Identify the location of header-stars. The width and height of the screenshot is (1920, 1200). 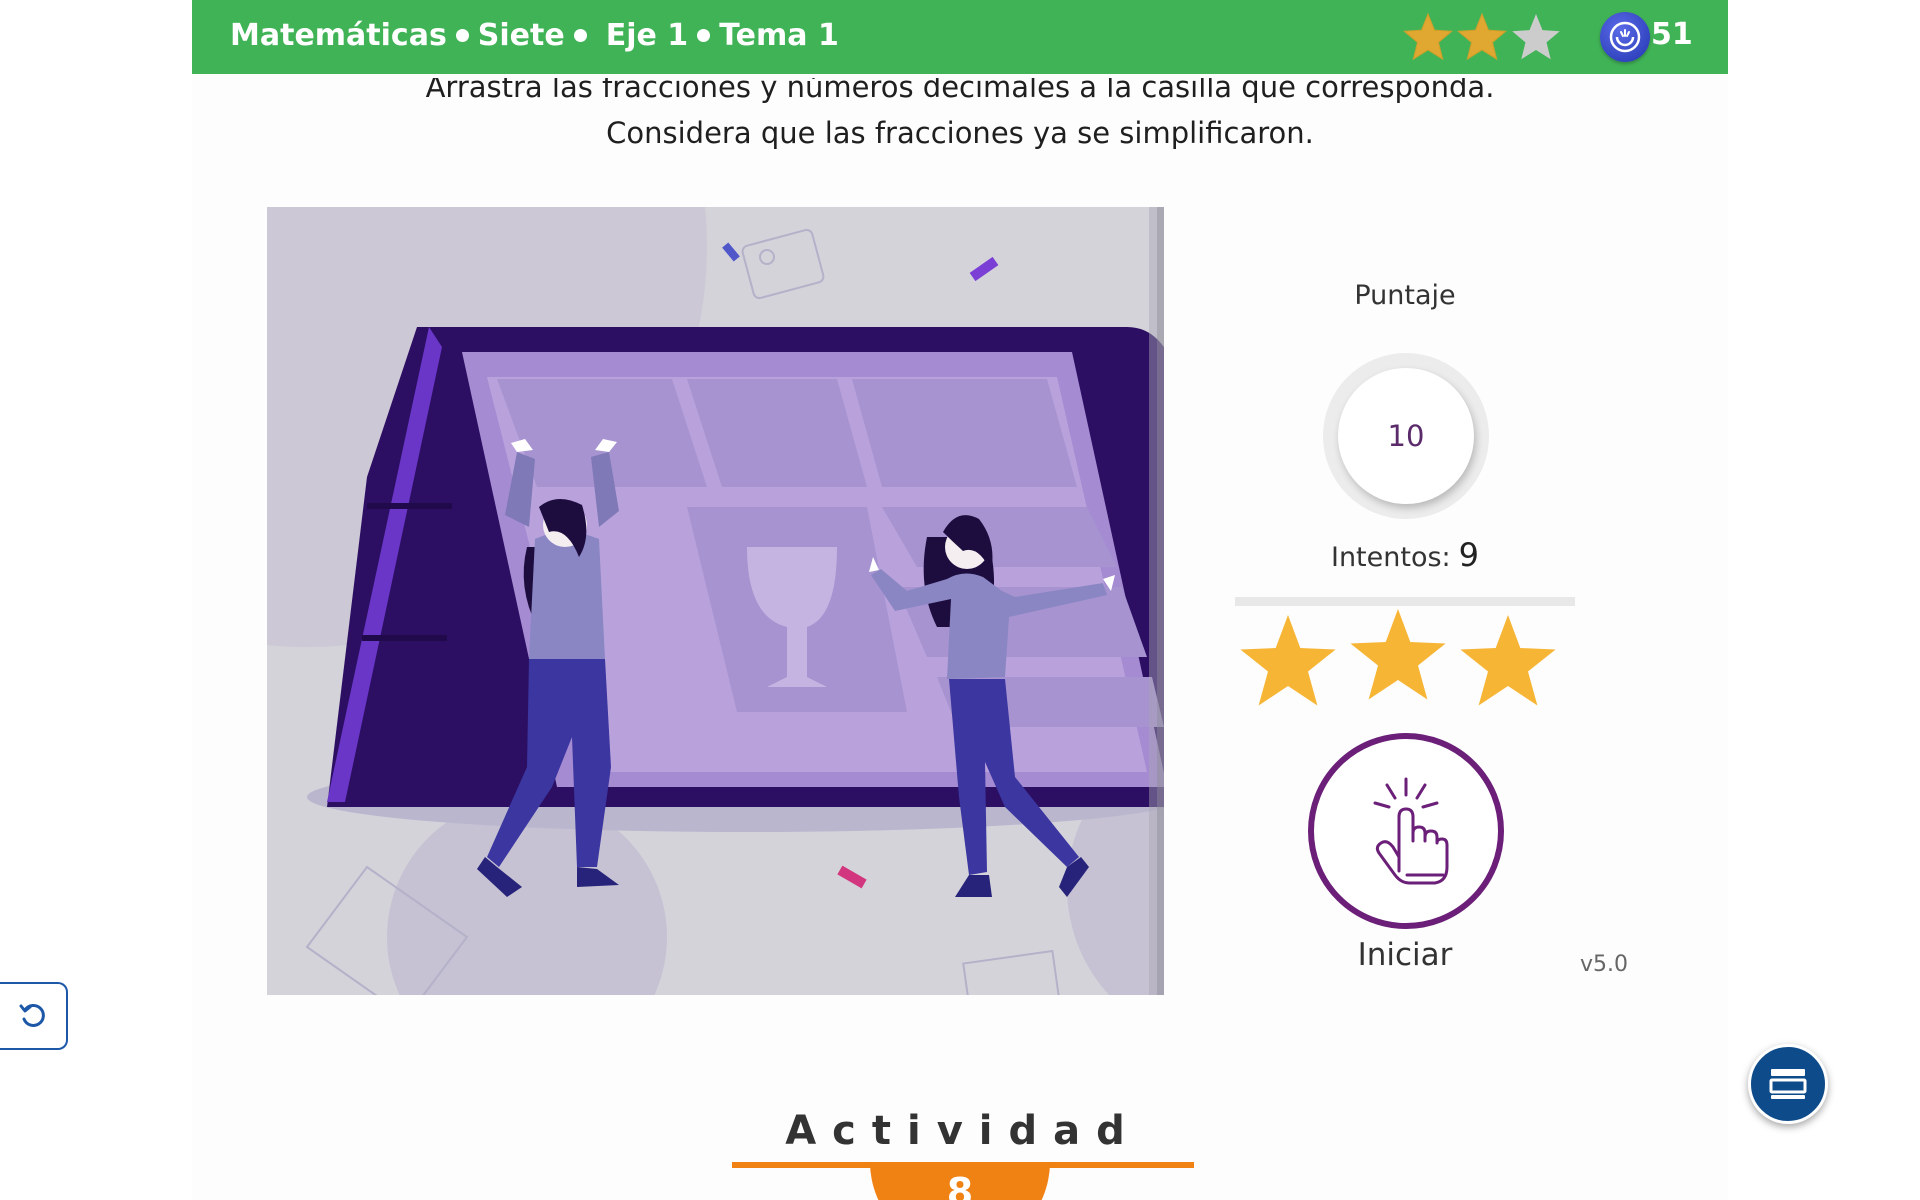
(1482, 38).